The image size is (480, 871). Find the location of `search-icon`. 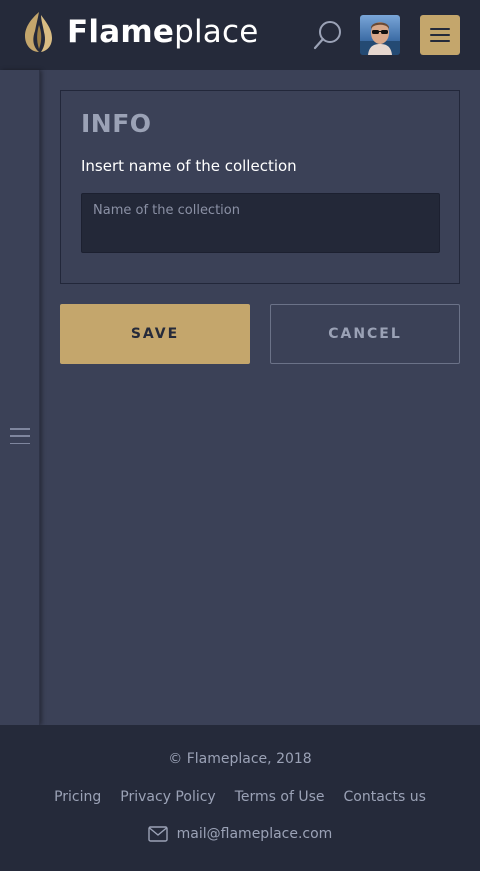

search-icon is located at coordinates (327, 35).